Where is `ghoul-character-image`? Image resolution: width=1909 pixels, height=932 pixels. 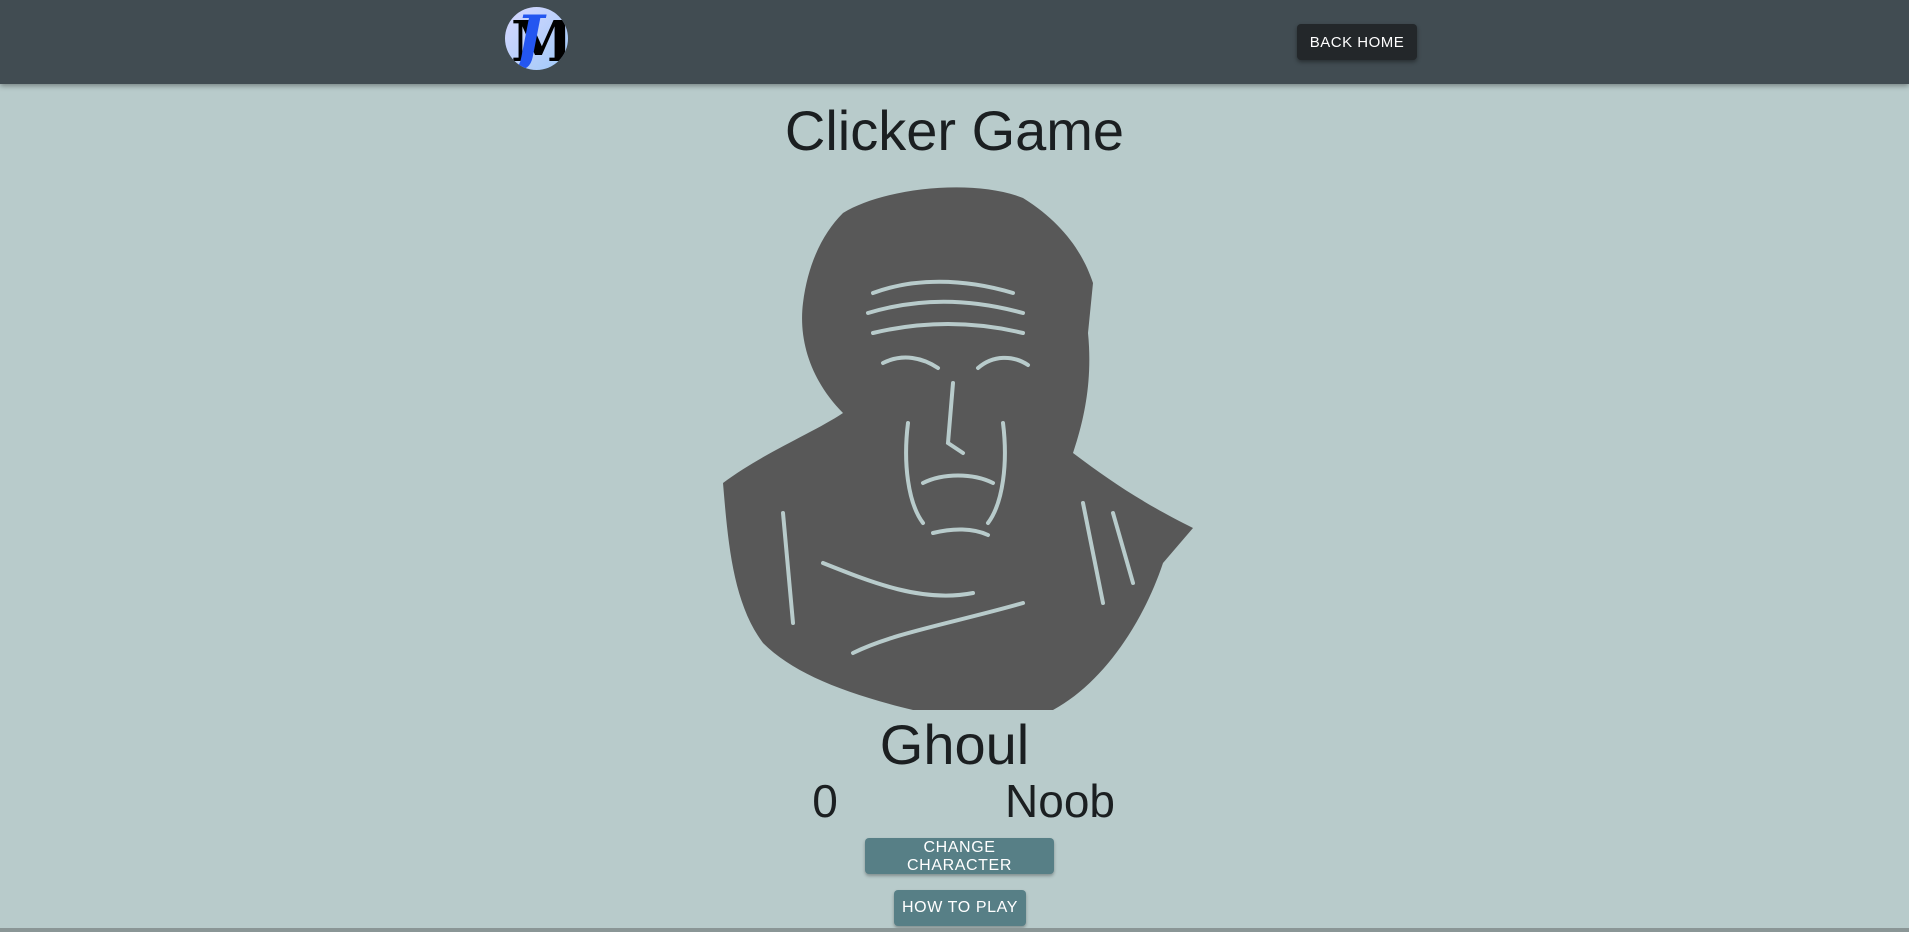
ghoul-character-image is located at coordinates (960, 446).